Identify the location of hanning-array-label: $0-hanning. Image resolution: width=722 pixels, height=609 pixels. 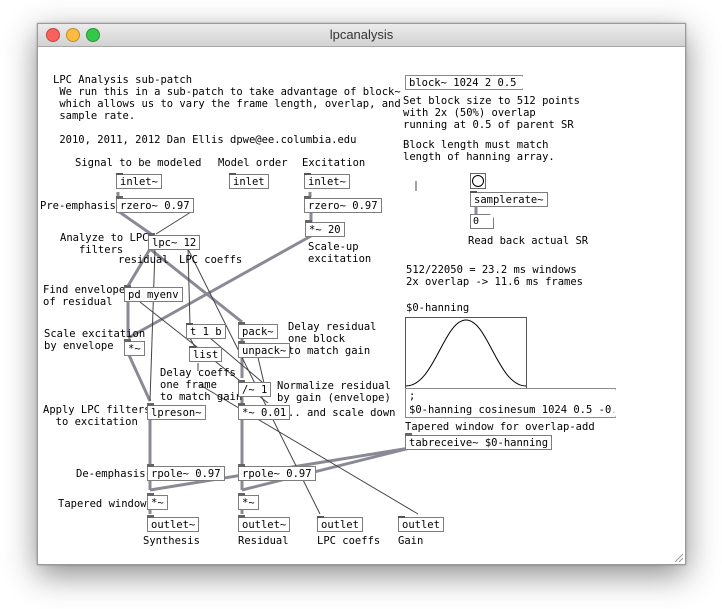
(438, 308).